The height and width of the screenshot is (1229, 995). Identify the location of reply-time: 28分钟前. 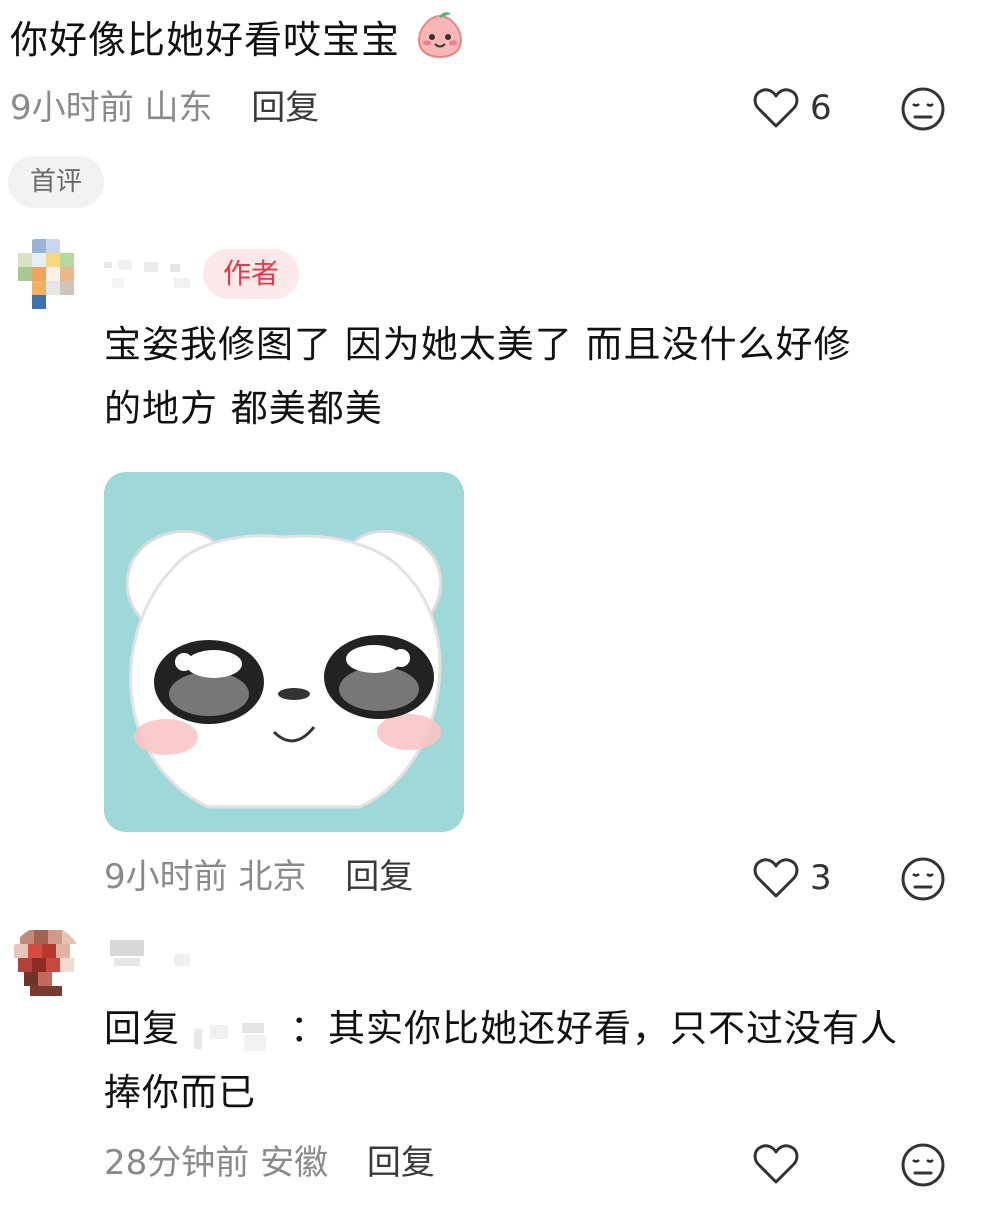
(177, 1163).